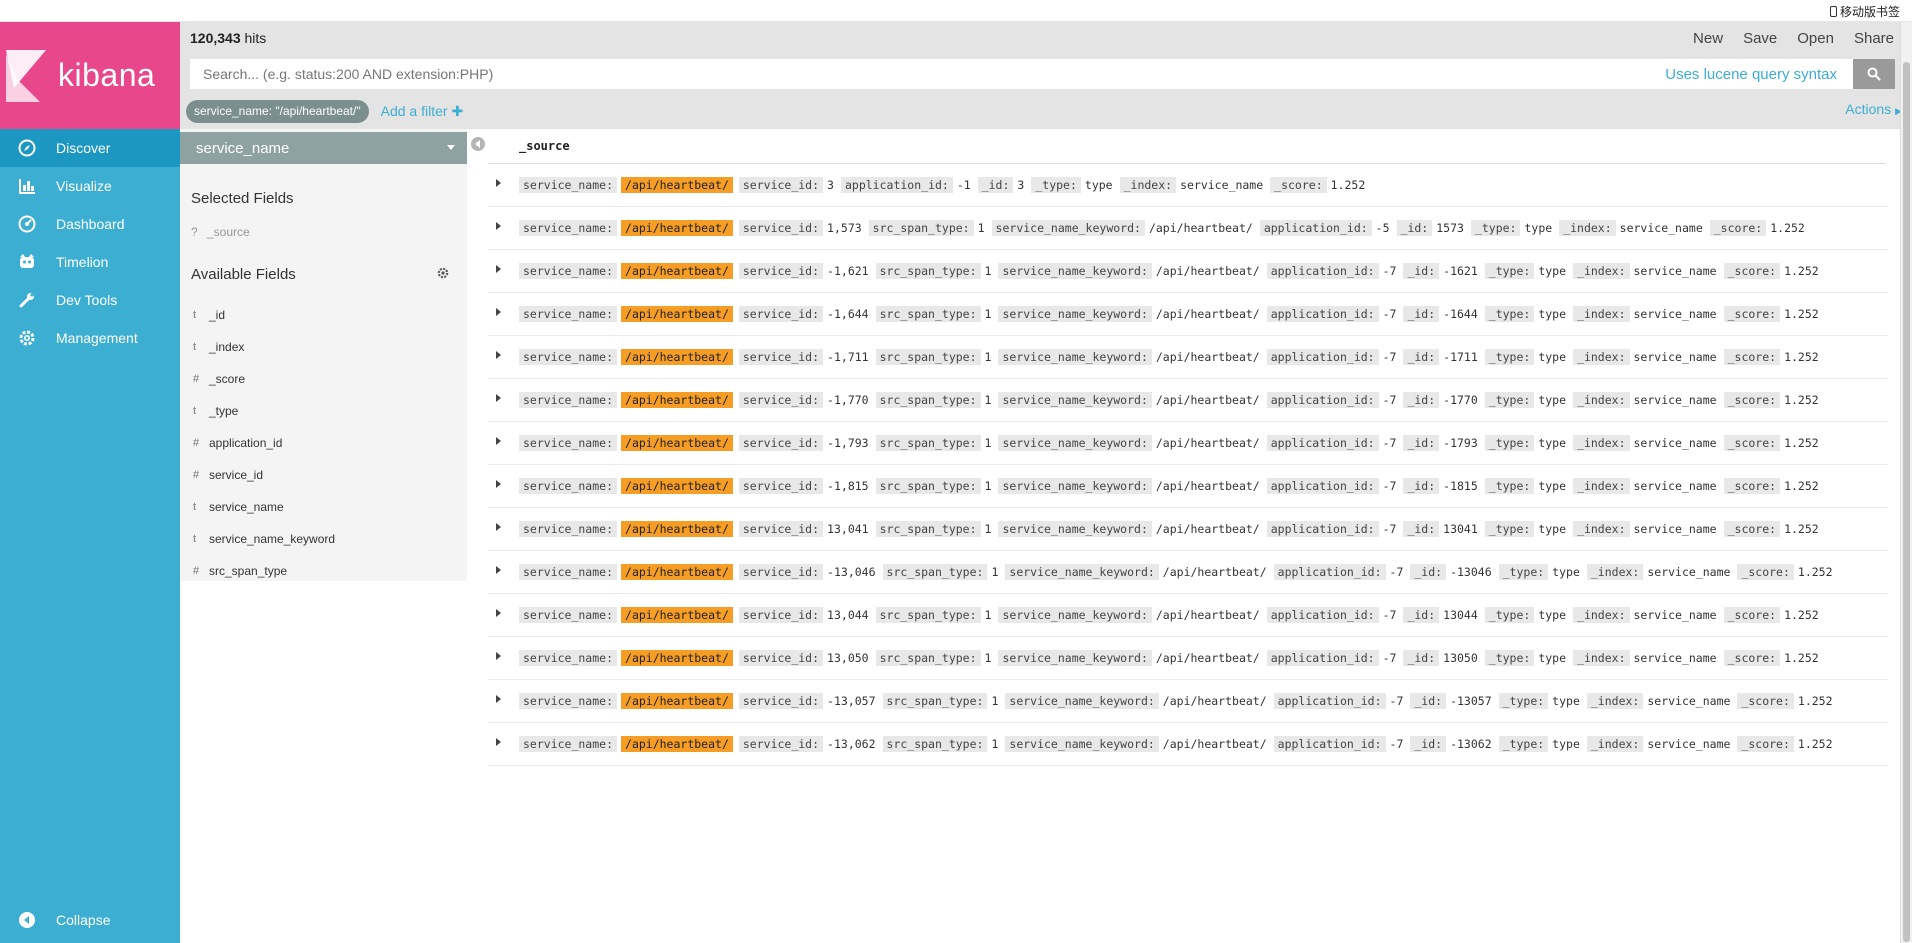 This screenshot has height=943, width=1912. What do you see at coordinates (1864, 11) in the screenshot?
I see `mobile-bookmarks: 移动版书签` at bounding box center [1864, 11].